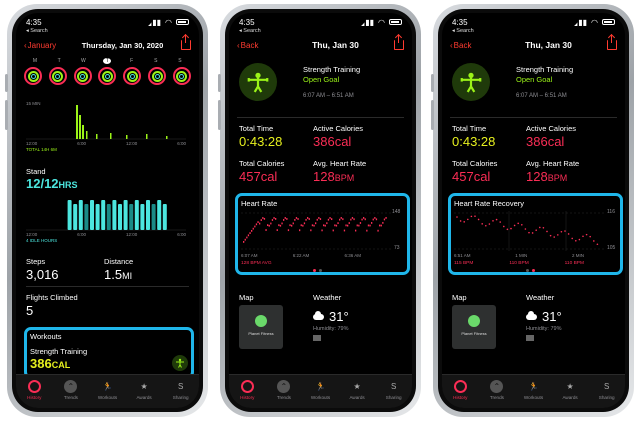  What do you see at coordinates (122, 45) in the screenshot?
I see `page-title: Thursday, Jan 30, 2020` at bounding box center [122, 45].